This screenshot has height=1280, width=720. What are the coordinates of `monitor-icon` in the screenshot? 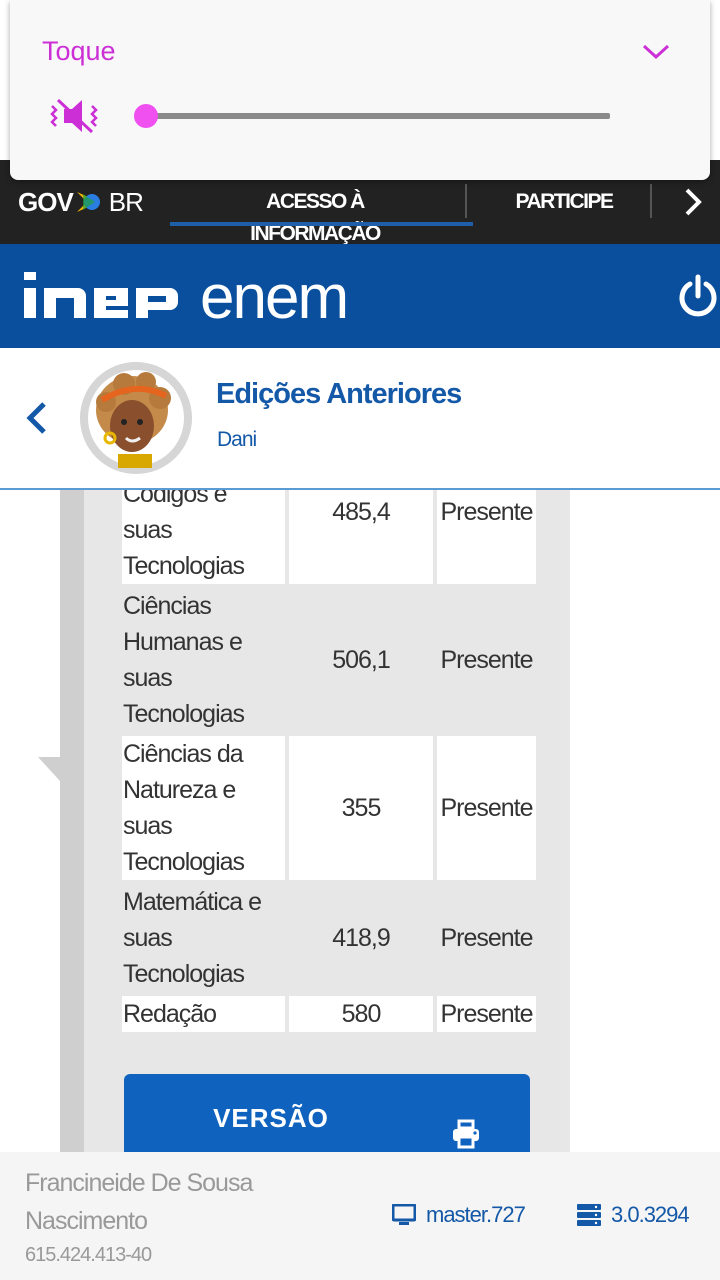 It's located at (404, 1214).